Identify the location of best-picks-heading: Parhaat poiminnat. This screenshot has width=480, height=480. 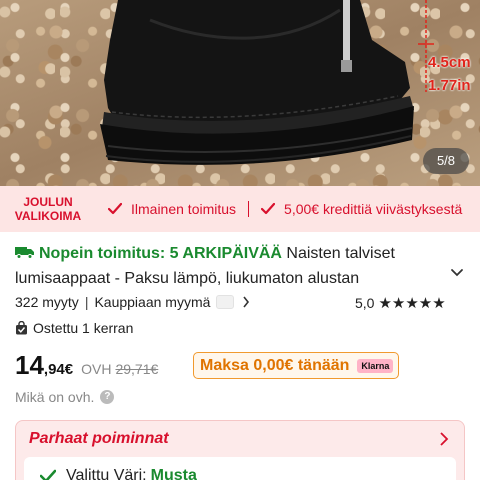
(99, 438).